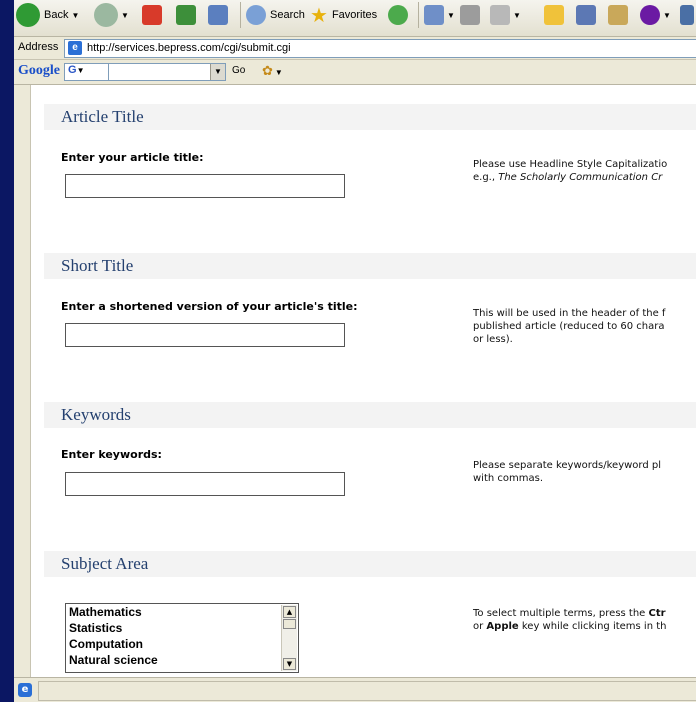  I want to click on left-frame-border, so click(22, 381).